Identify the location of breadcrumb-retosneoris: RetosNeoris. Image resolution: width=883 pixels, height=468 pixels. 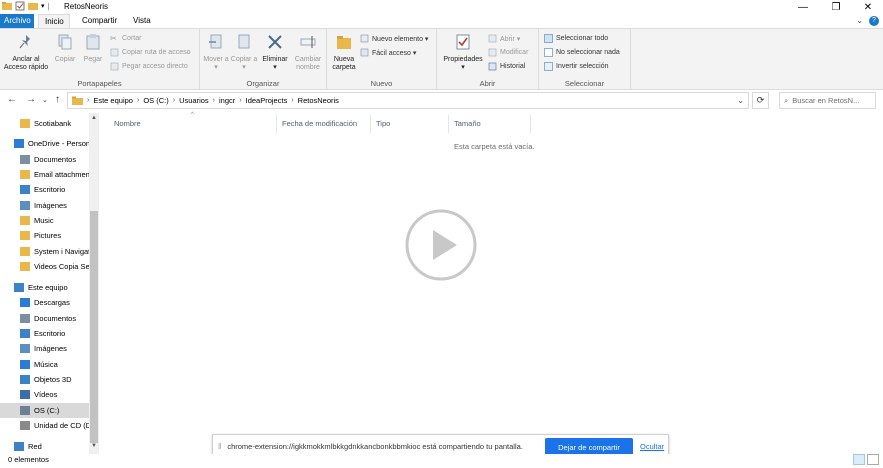
(318, 100).